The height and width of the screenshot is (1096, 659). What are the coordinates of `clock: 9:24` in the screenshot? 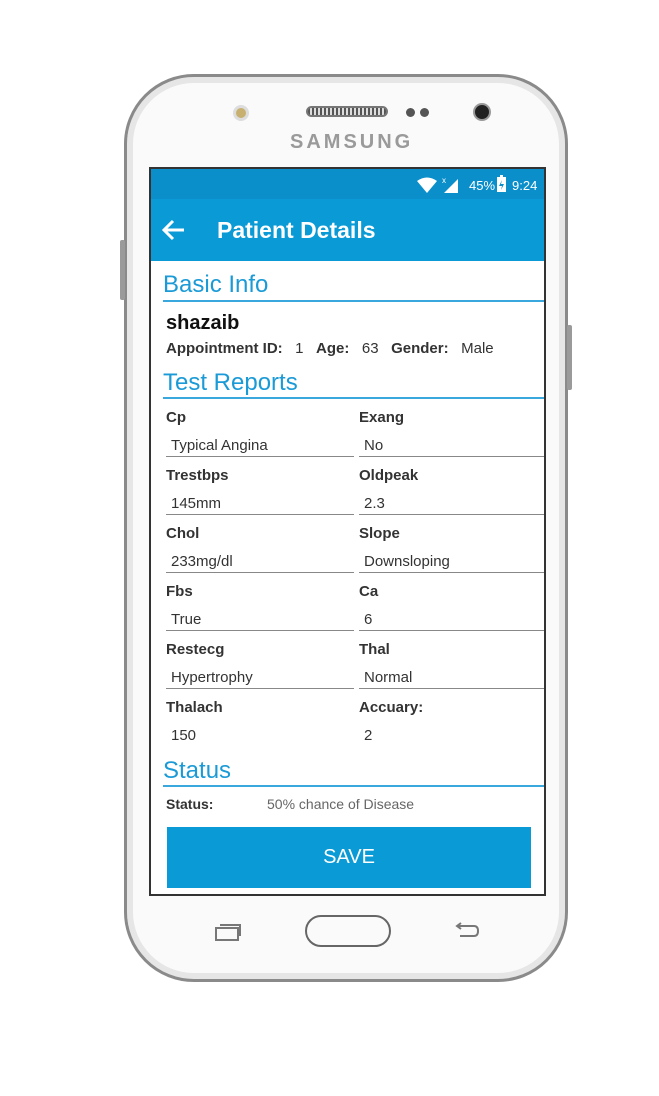 It's located at (525, 185).